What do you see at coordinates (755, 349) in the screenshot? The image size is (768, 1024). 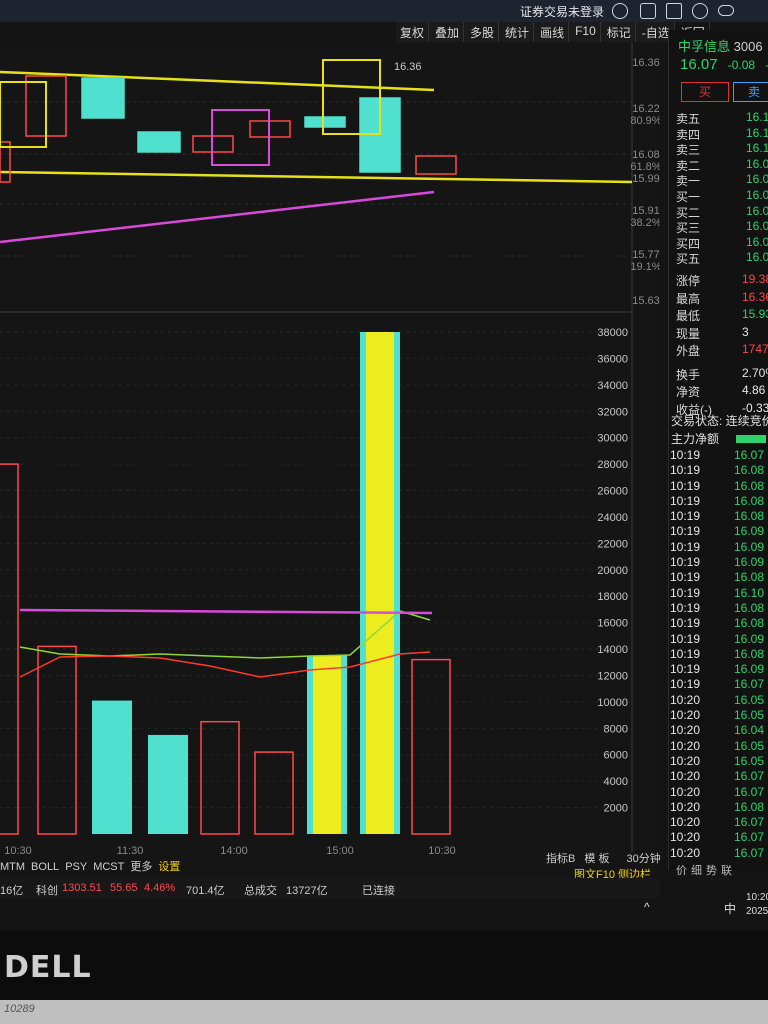 I see `stat-value: 17474` at bounding box center [755, 349].